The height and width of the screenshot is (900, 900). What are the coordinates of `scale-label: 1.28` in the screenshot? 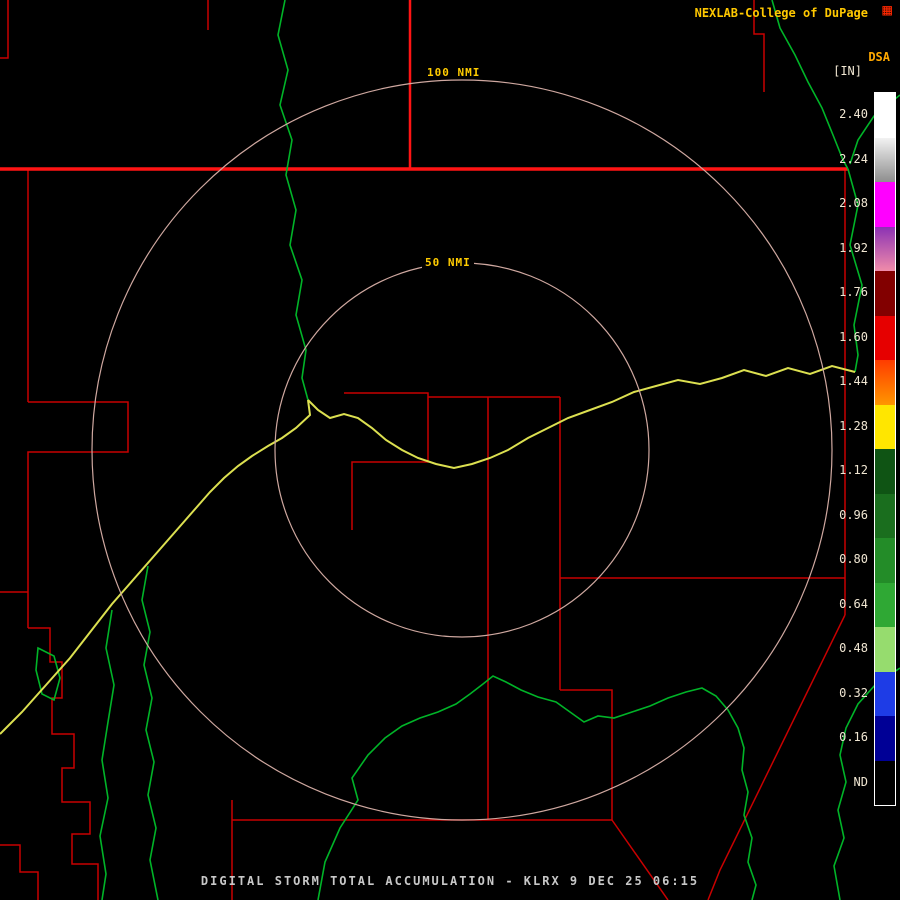 It's located at (853, 425).